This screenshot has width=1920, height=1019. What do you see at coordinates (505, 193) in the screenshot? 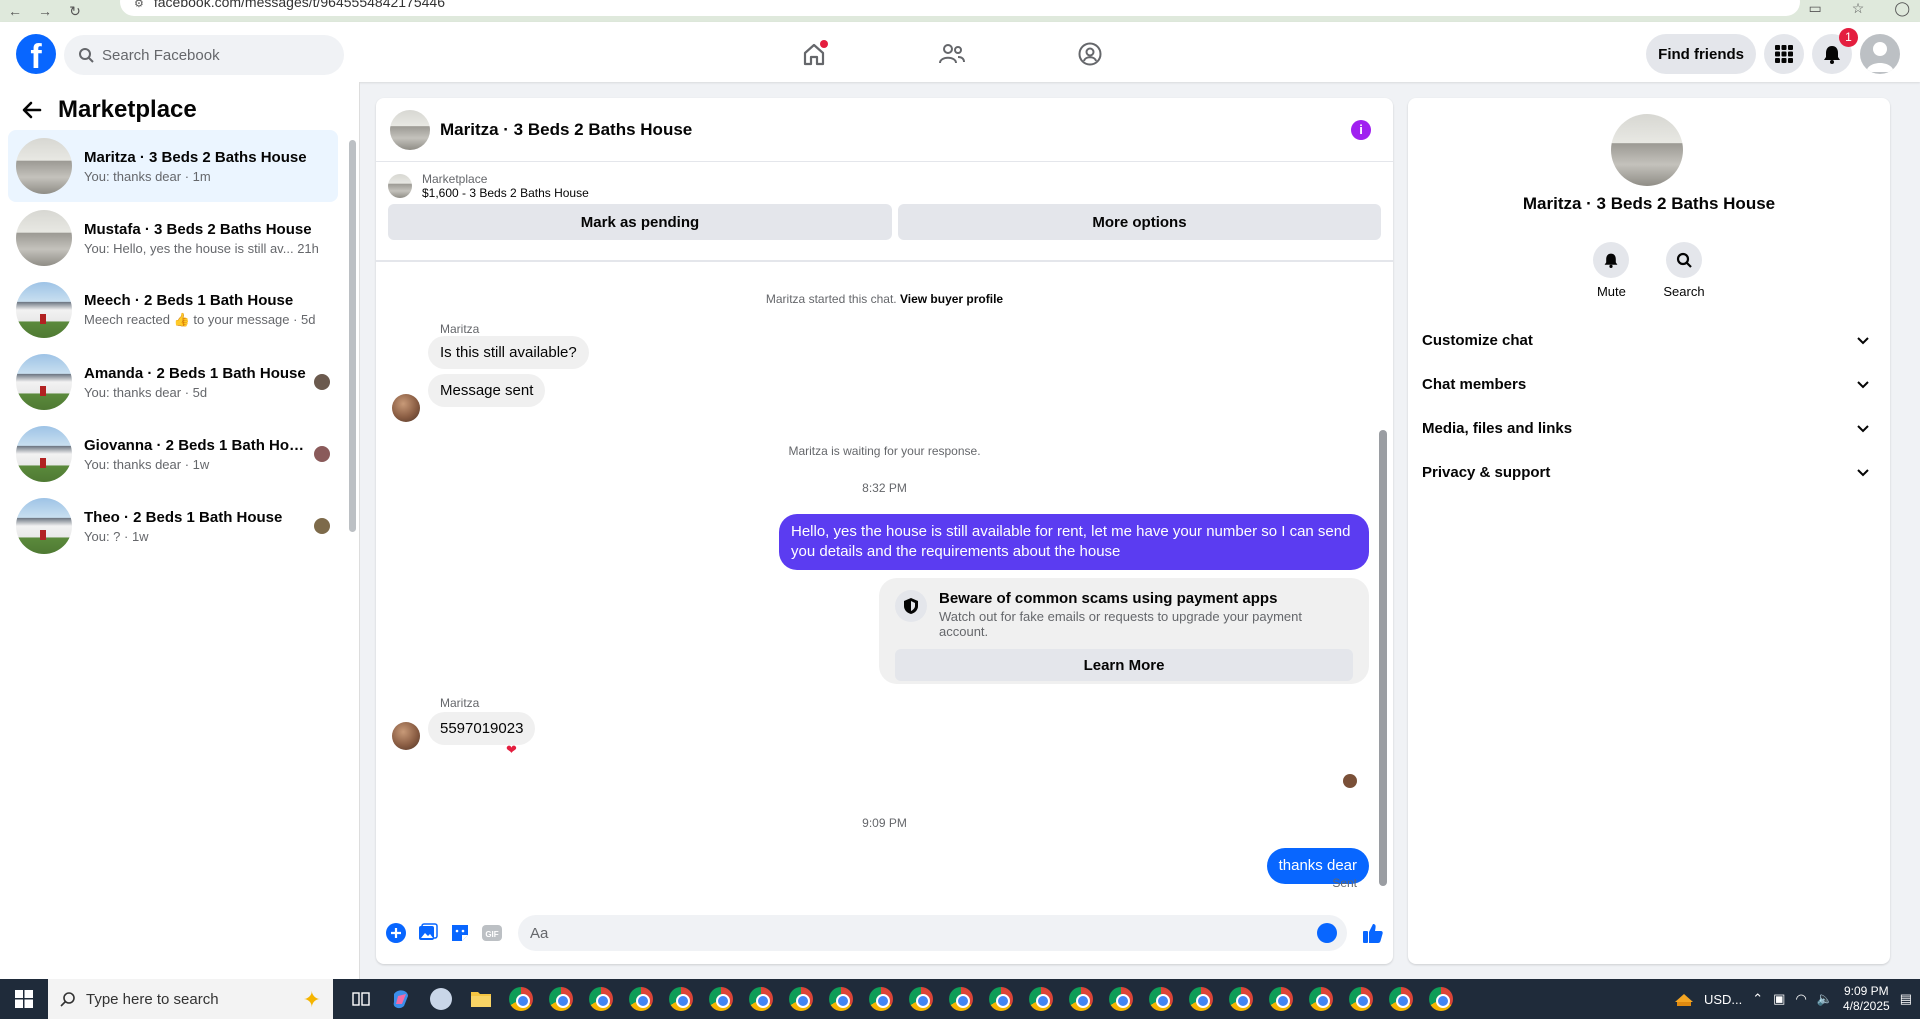
I see `listing-detail: $1,600 - 3 Beds 2 Baths House` at bounding box center [505, 193].